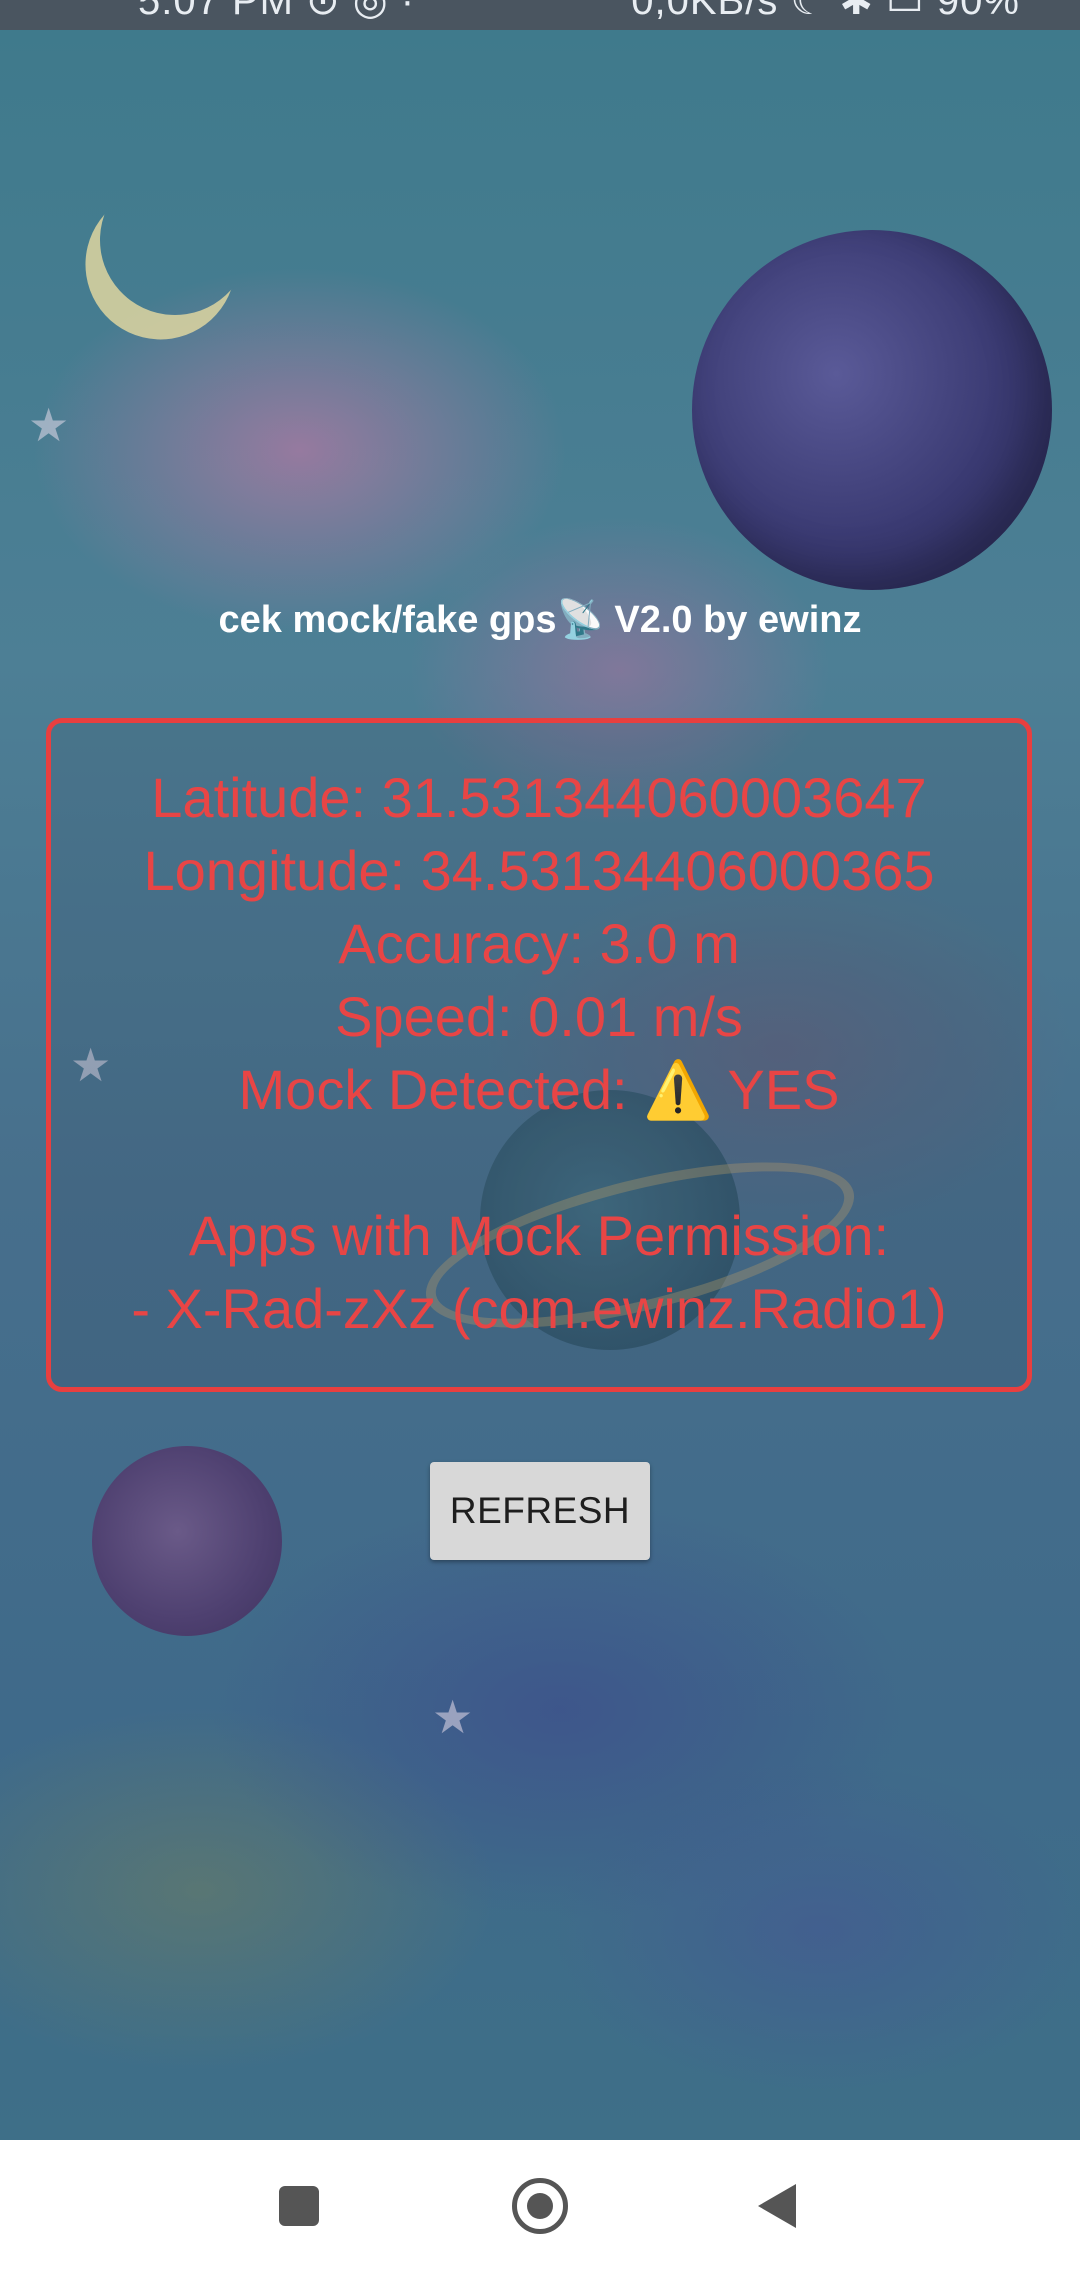 The image size is (1080, 2270). I want to click on speed-text: Speed: 0.01 m/s, so click(539, 1016).